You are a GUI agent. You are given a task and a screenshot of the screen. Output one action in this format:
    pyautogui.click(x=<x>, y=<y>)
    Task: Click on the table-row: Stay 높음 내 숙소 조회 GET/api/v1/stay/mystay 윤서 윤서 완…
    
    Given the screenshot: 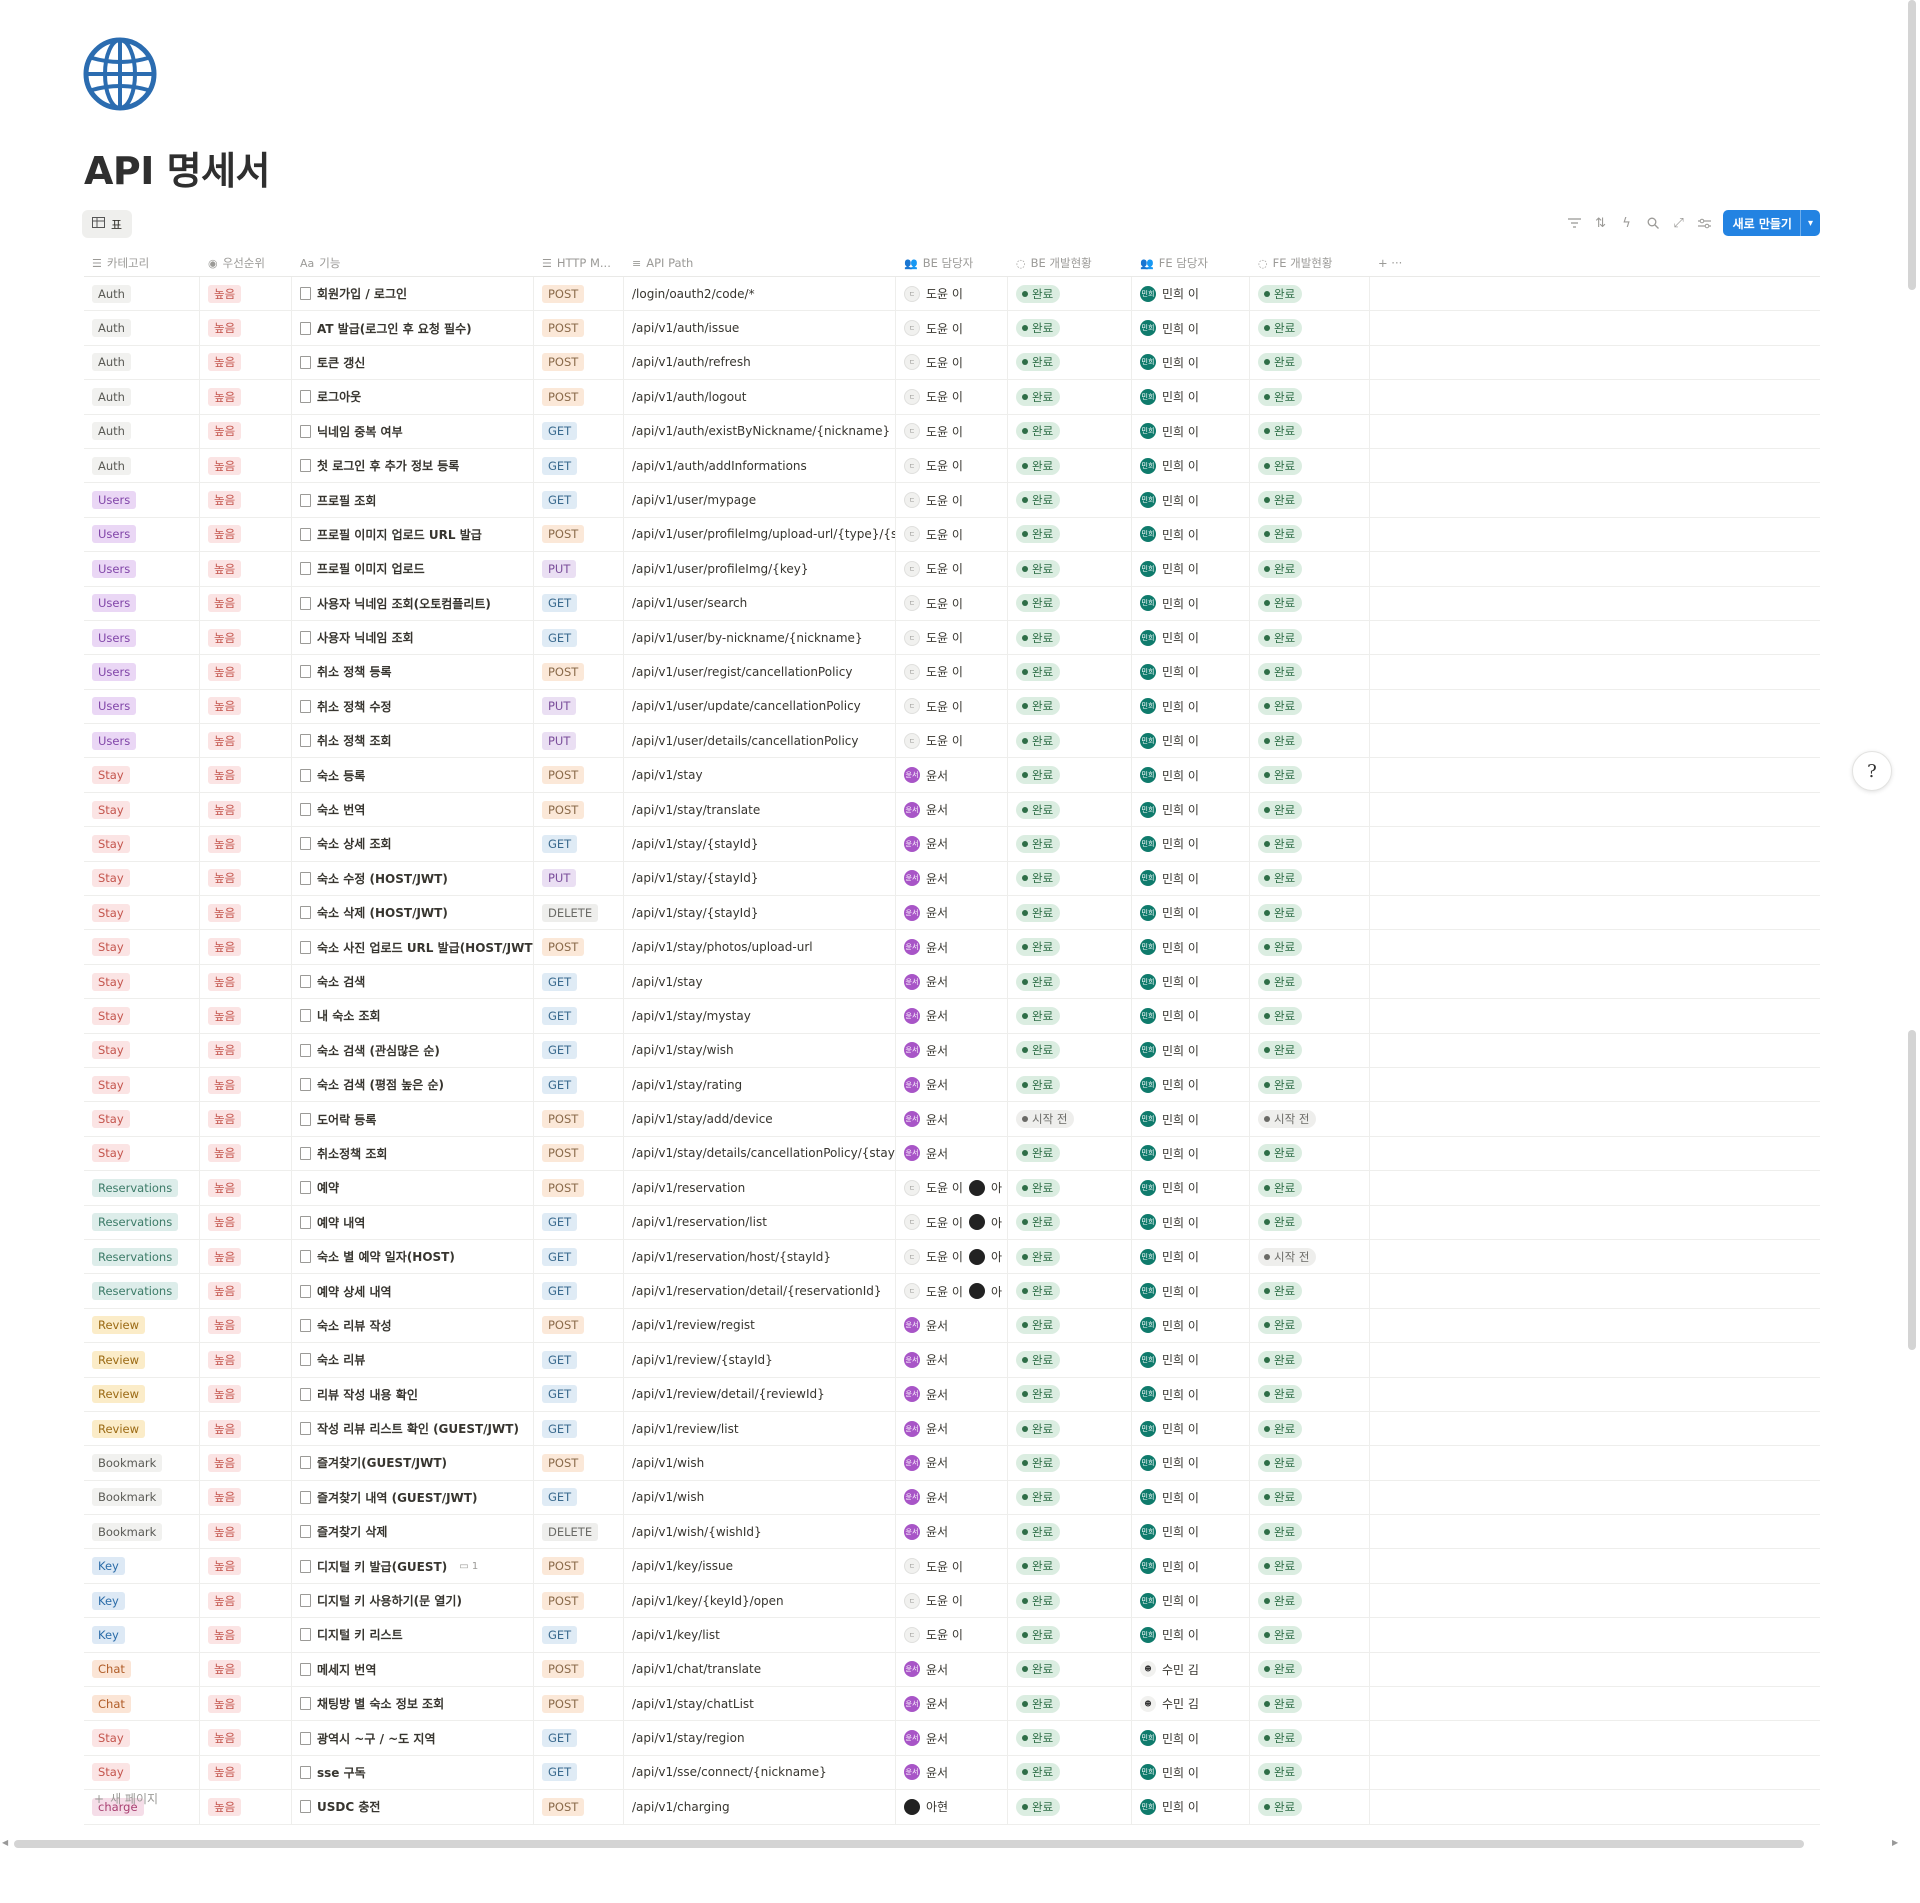 What is the action you would take?
    pyautogui.click(x=952, y=1016)
    